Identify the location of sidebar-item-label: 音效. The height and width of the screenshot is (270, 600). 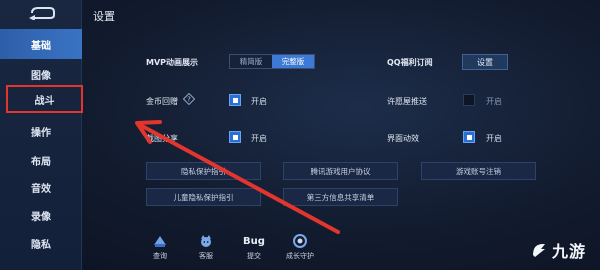
(41, 189).